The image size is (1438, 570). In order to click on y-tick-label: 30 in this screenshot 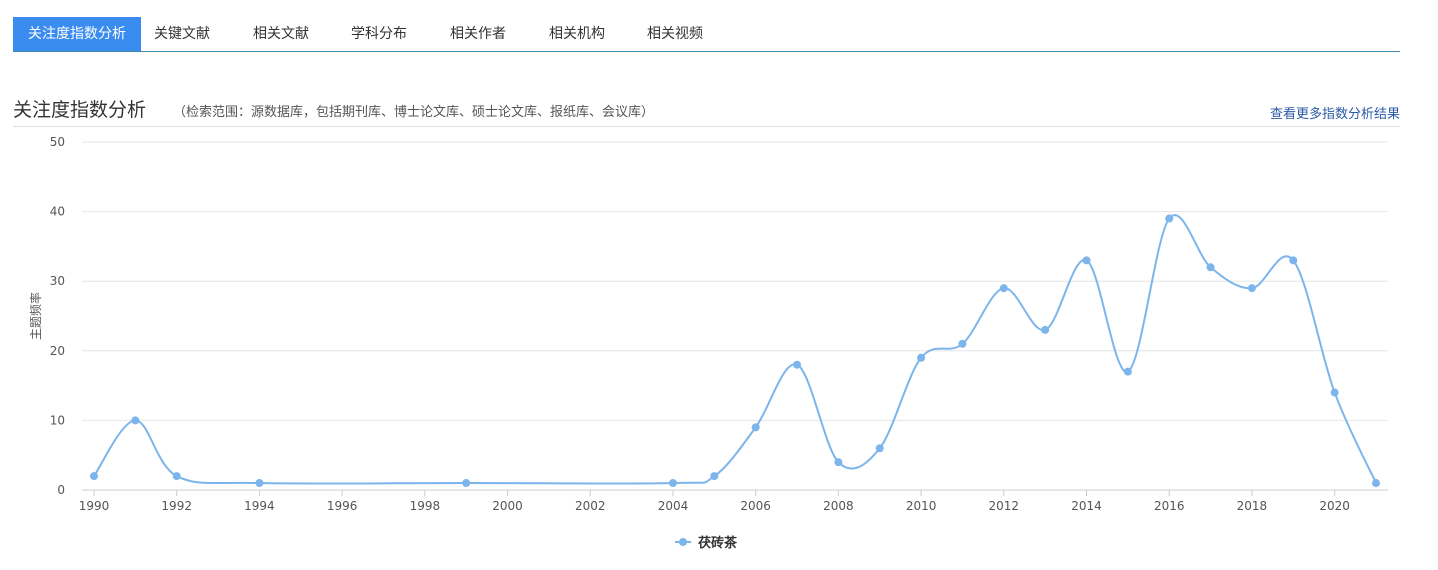, I will do `click(57, 281)`.